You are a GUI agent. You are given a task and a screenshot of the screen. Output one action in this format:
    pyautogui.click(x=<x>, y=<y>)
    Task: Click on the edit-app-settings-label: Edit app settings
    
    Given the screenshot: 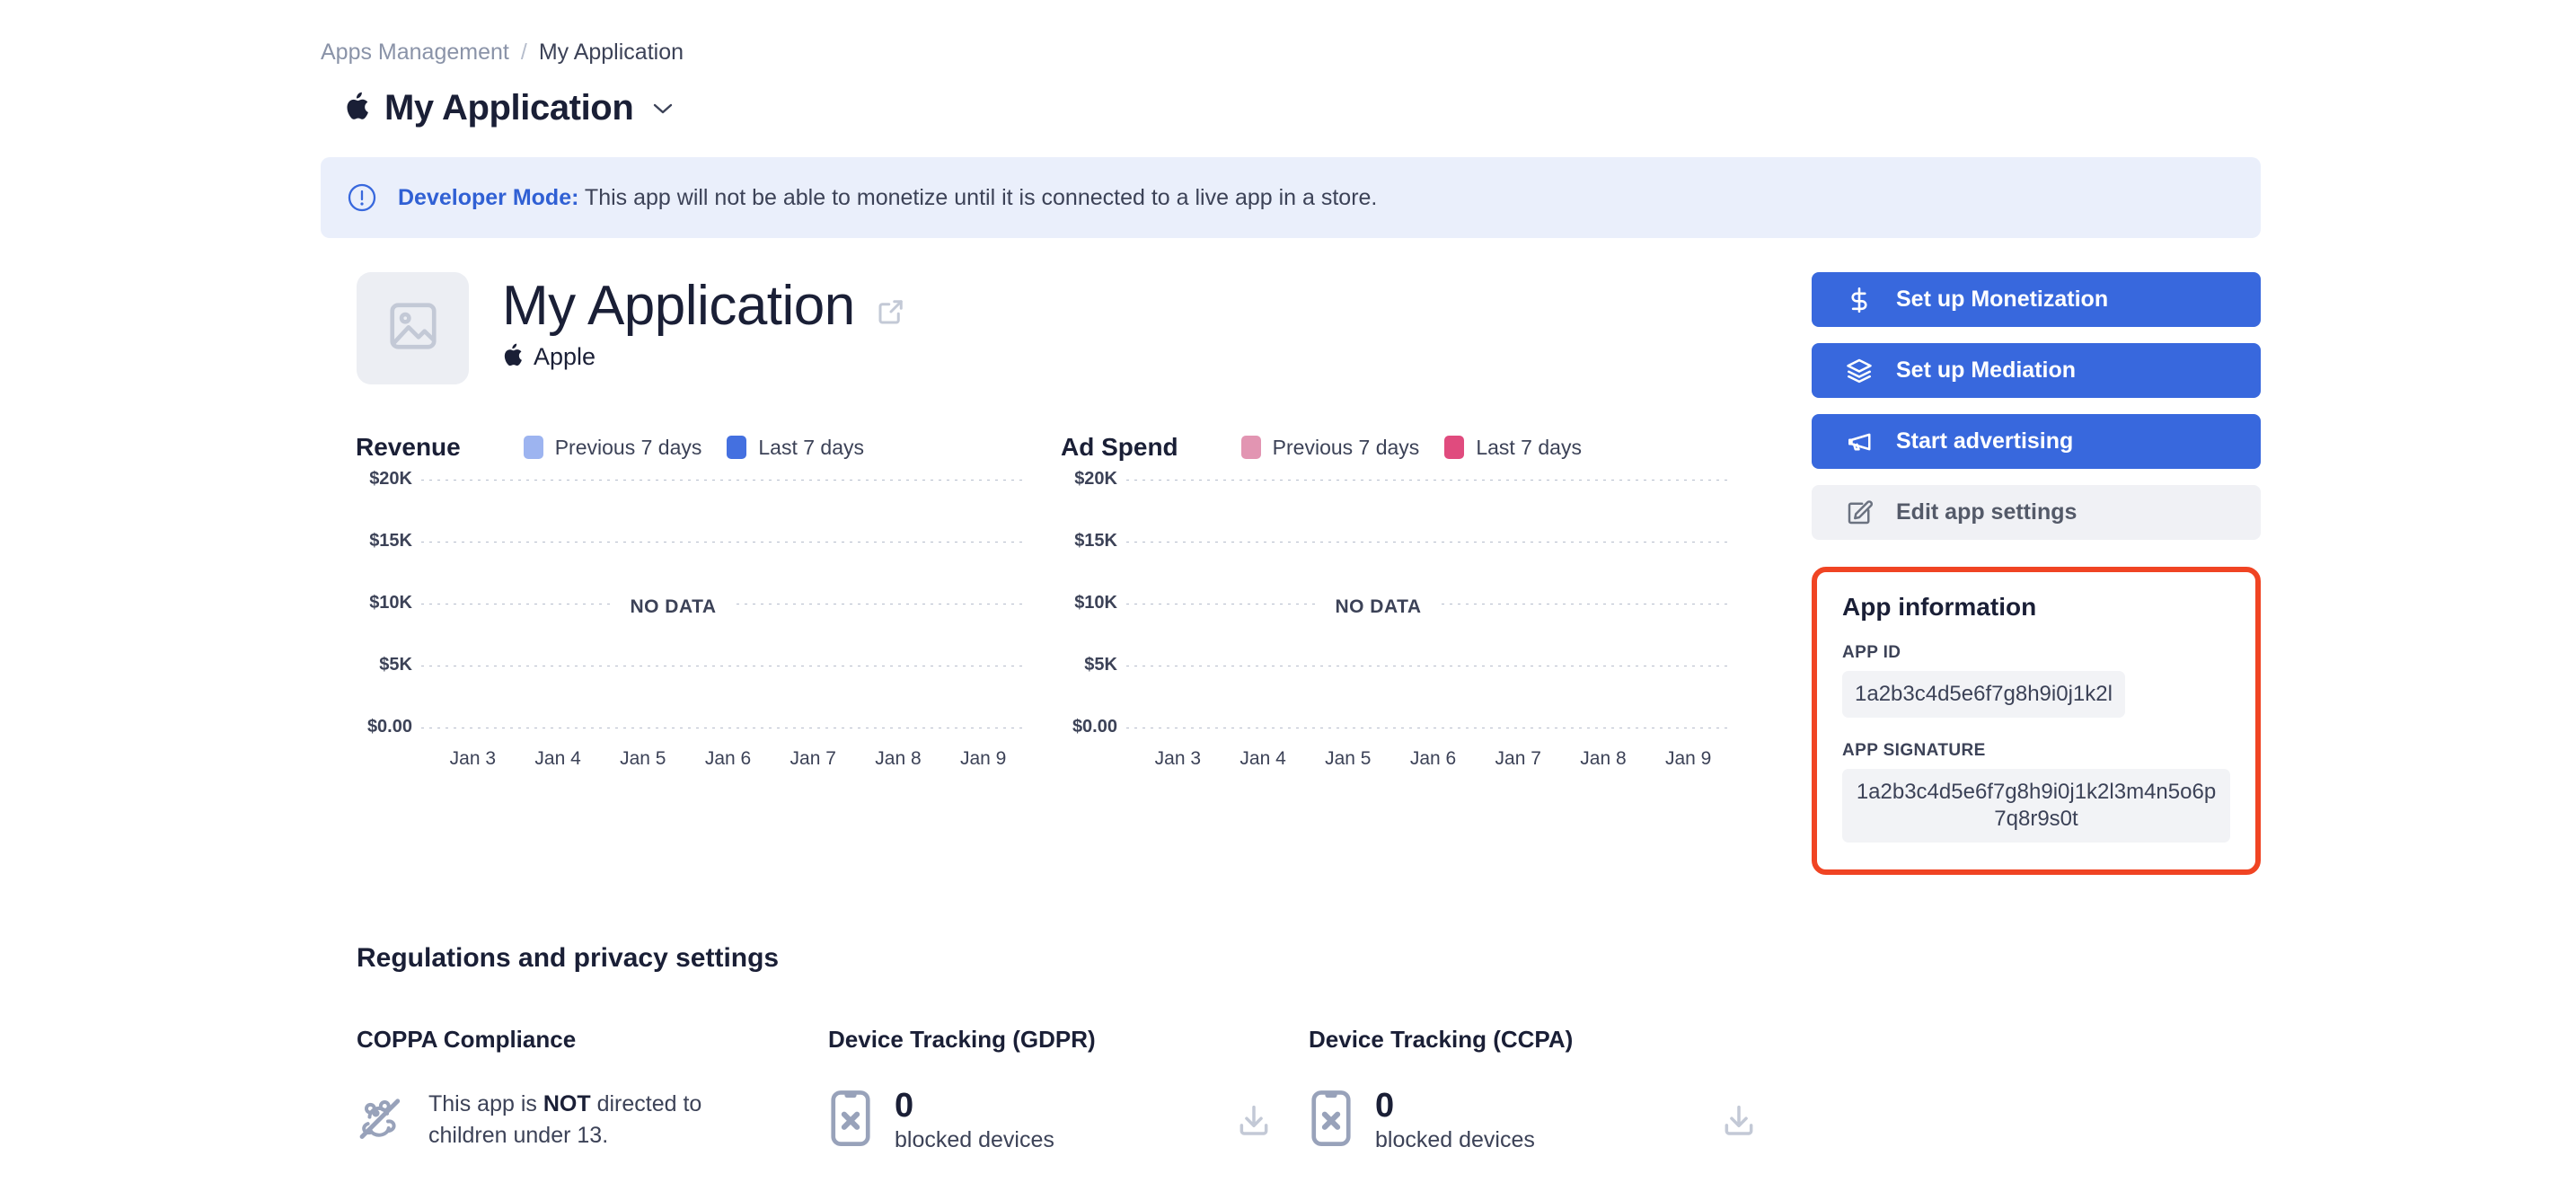 What is the action you would take?
    pyautogui.click(x=1987, y=512)
    